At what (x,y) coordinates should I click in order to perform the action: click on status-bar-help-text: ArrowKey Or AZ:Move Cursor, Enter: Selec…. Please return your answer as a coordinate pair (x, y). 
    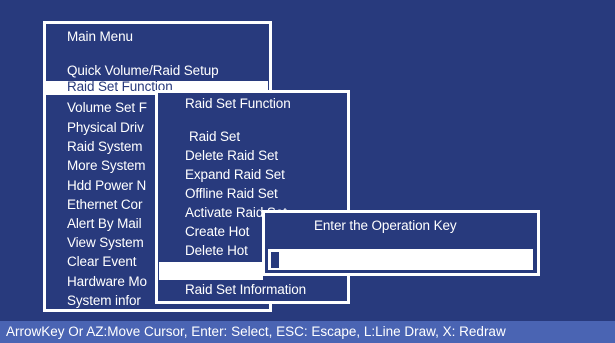
    Looking at the image, I should click on (256, 331).